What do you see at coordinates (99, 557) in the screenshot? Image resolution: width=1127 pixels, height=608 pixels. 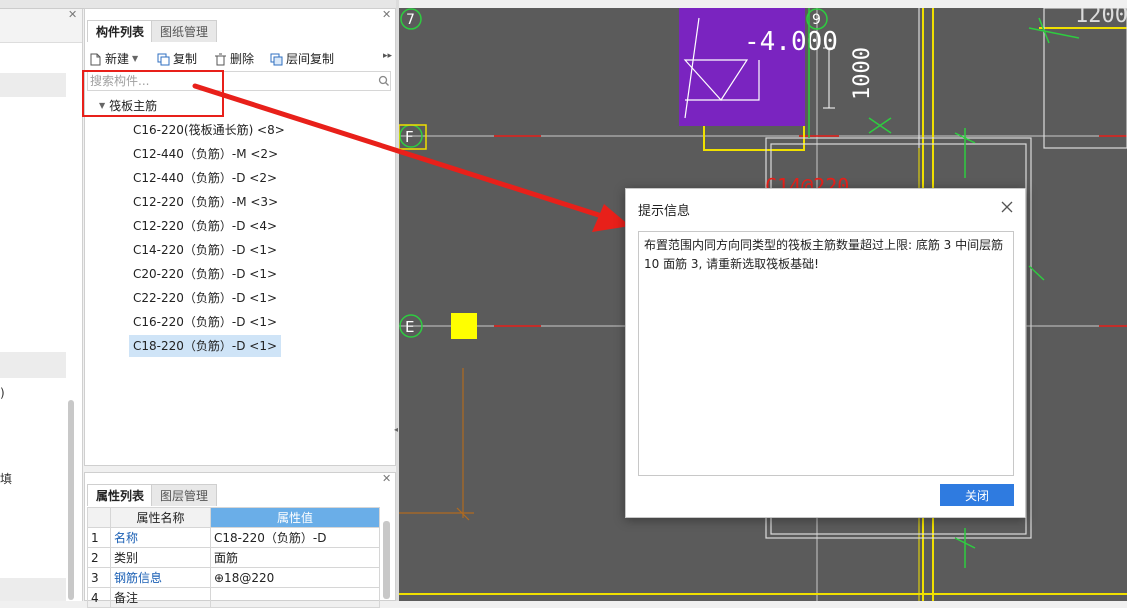 I see `row-number: 2` at bounding box center [99, 557].